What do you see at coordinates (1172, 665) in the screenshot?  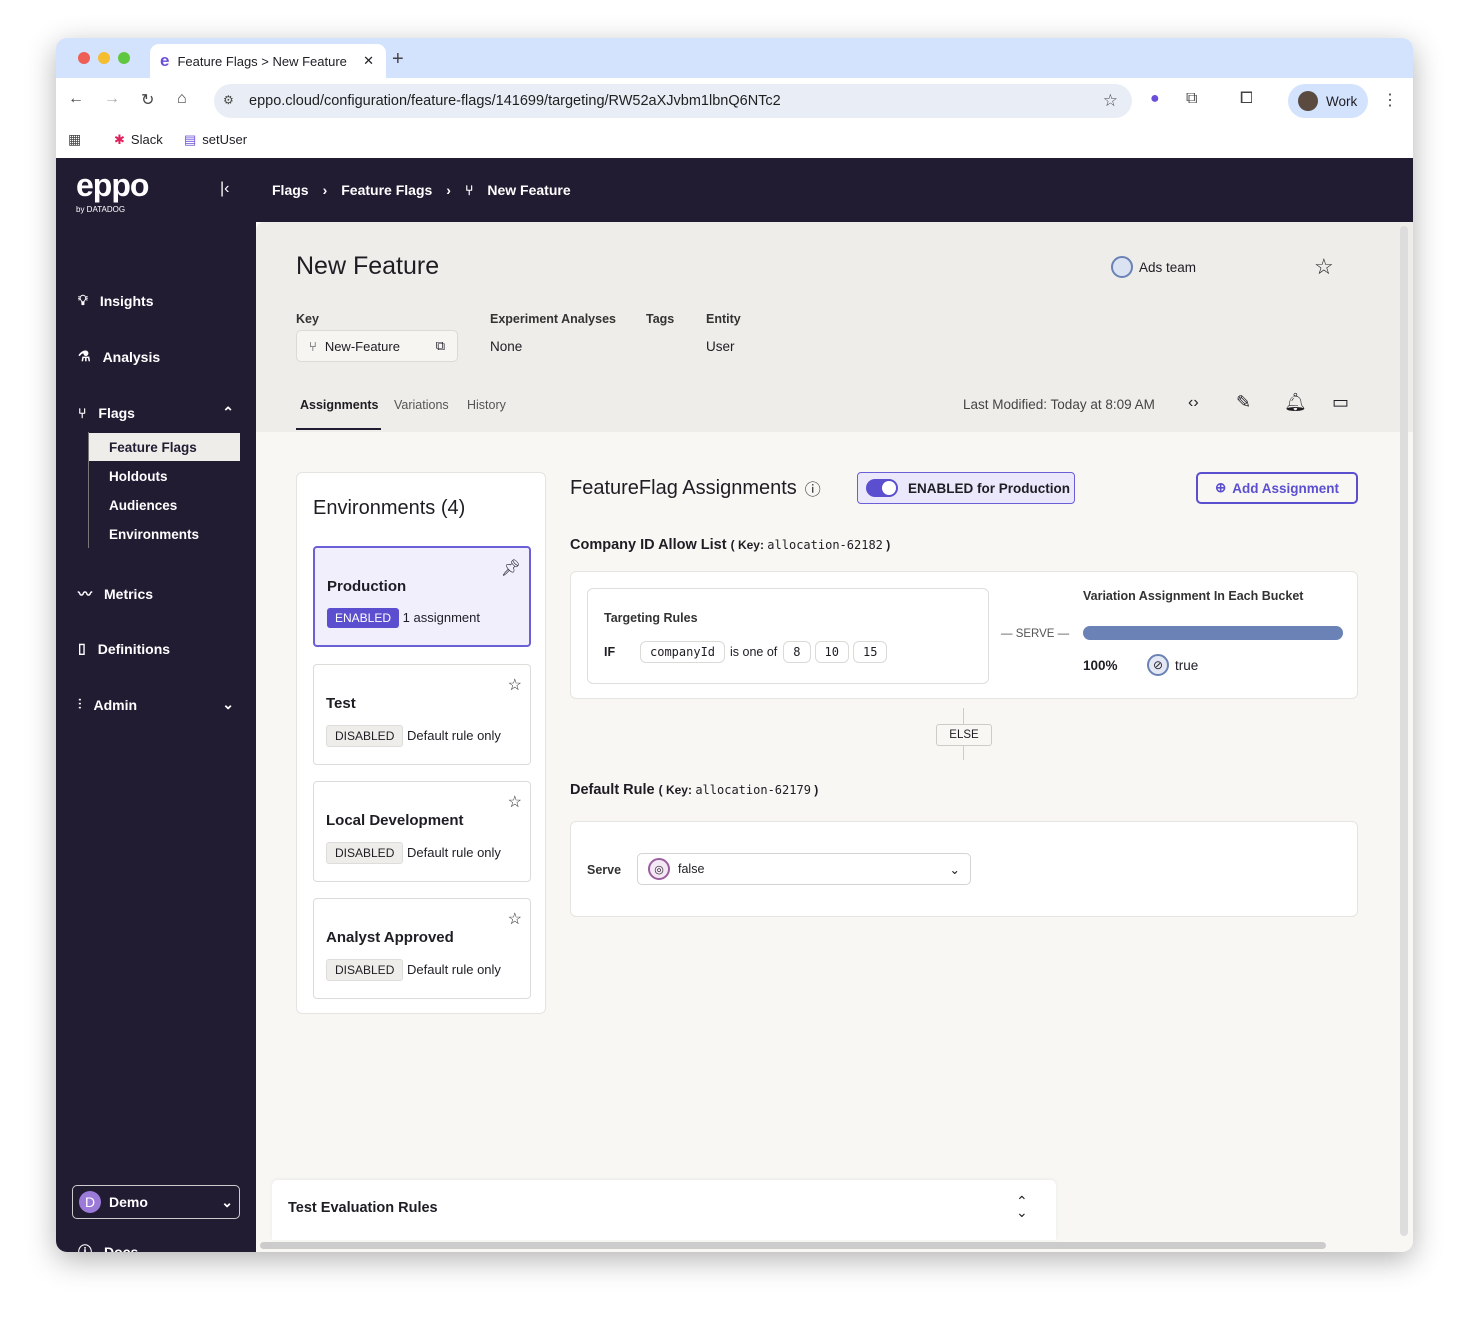 I see `variation-label: ⊘ true` at bounding box center [1172, 665].